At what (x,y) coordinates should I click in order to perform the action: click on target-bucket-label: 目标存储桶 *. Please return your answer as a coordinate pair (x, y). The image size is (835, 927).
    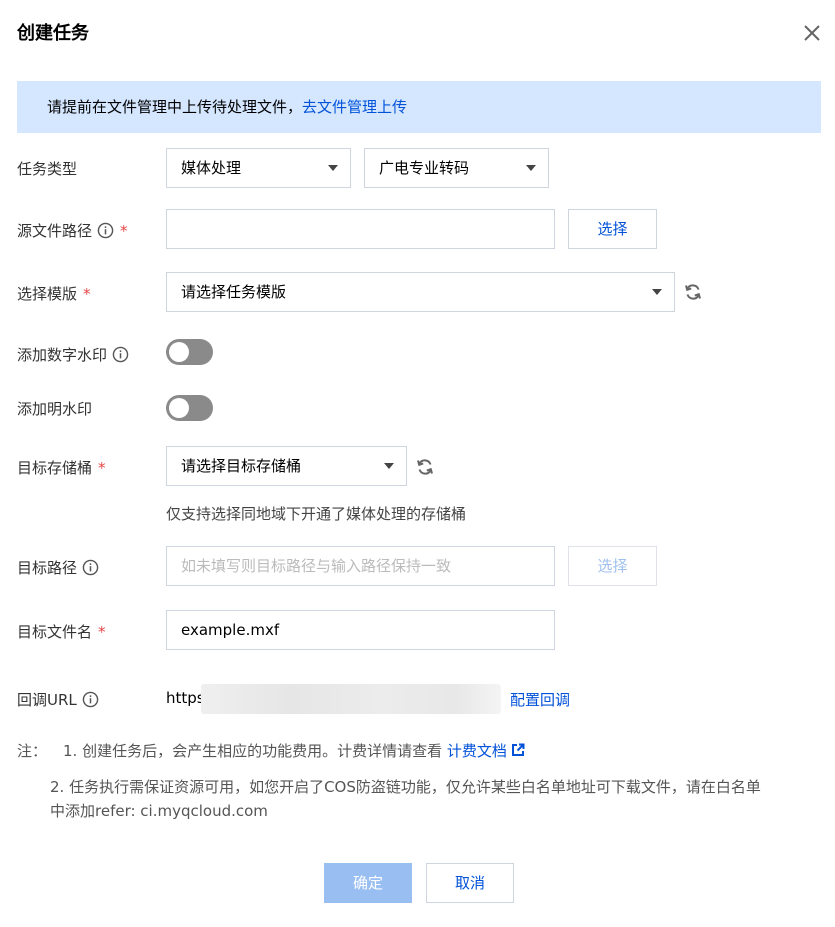
    Looking at the image, I should click on (61, 467).